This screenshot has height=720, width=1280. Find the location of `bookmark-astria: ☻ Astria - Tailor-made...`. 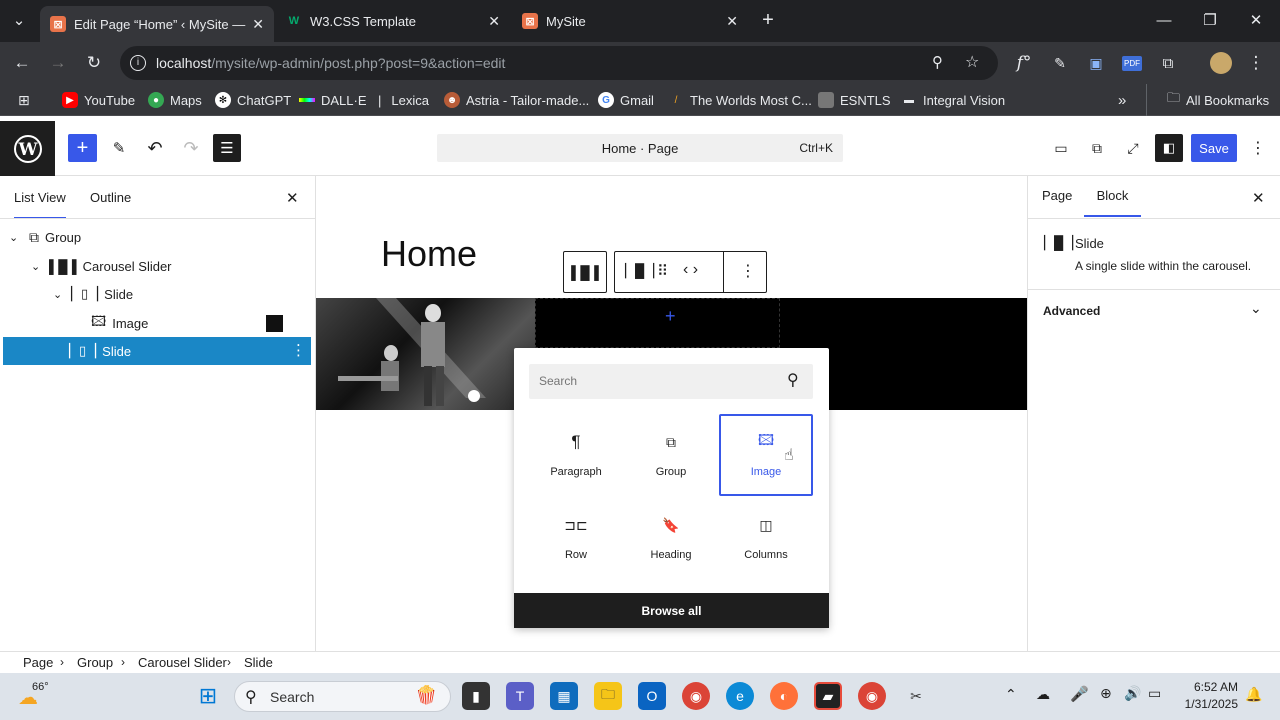

bookmark-astria: ☻ Astria - Tailor-made... is located at coordinates (516, 100).